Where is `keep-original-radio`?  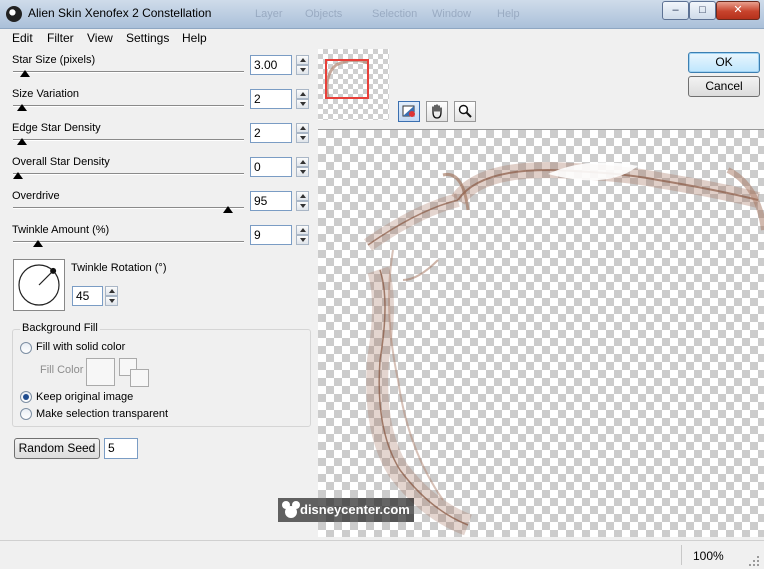
keep-original-radio is located at coordinates (26, 397).